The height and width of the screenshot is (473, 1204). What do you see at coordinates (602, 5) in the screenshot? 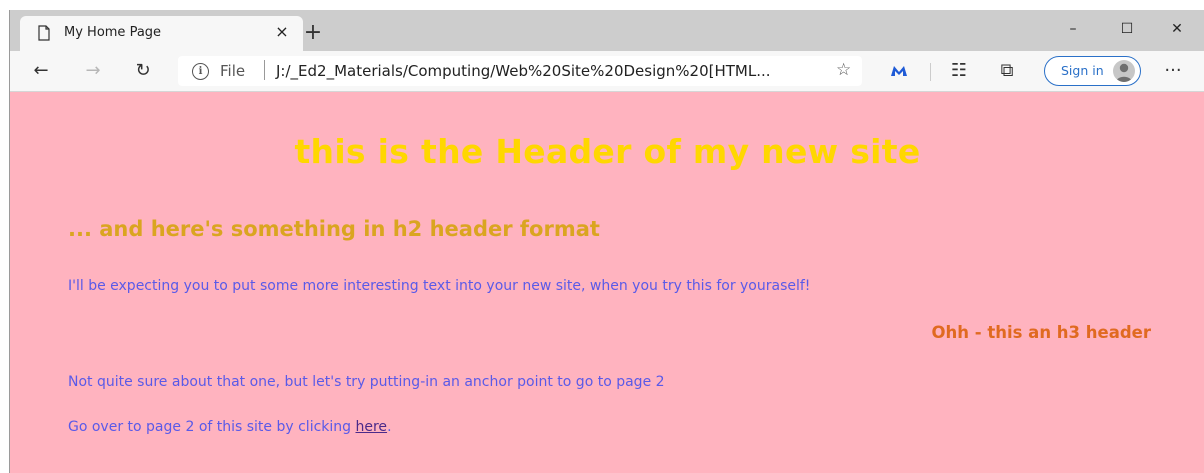
I see `cropped-heading-strip` at bounding box center [602, 5].